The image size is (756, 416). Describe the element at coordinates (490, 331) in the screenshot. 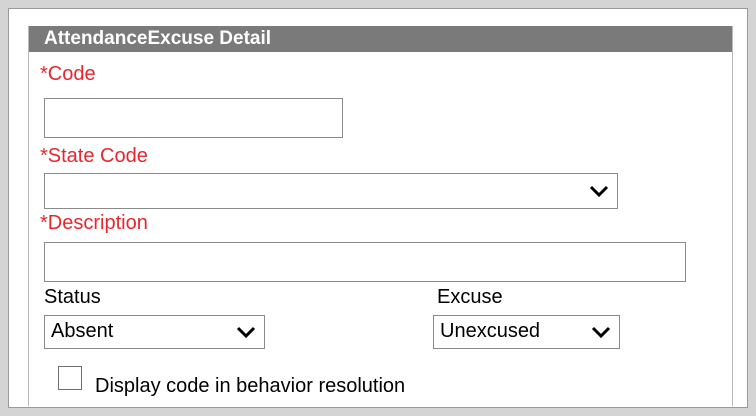

I see `excuse-selected-value: Unexcused` at that location.